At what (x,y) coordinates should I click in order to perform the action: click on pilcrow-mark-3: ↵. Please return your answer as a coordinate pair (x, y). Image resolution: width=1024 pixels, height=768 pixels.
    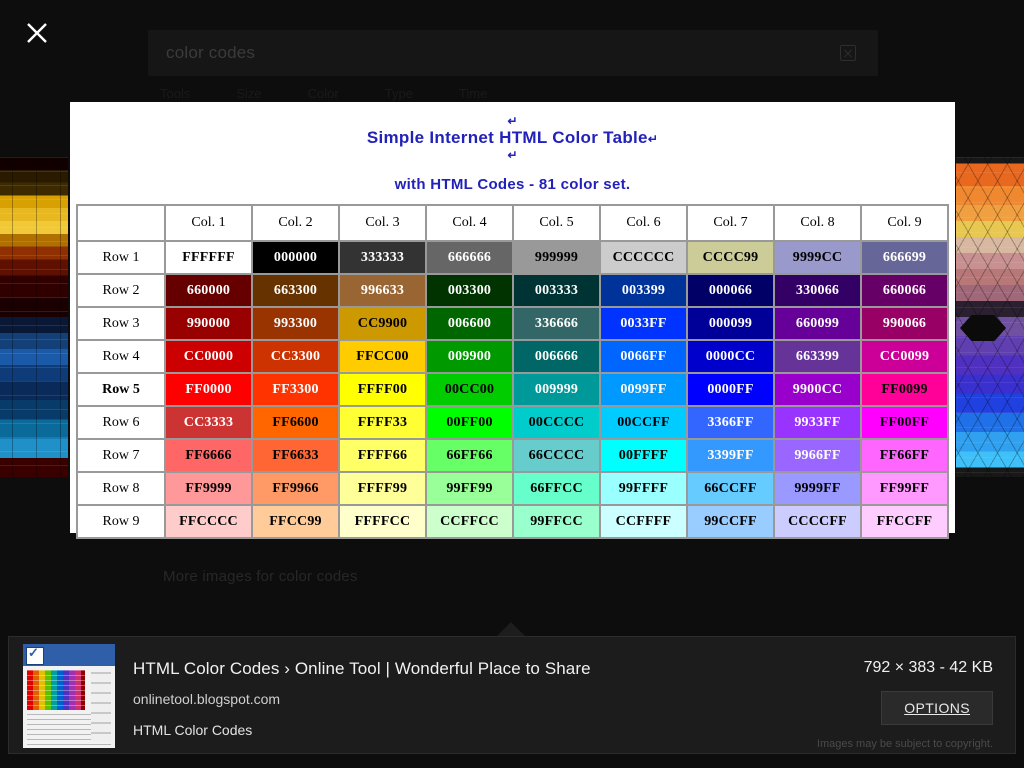
    Looking at the image, I should click on (512, 155).